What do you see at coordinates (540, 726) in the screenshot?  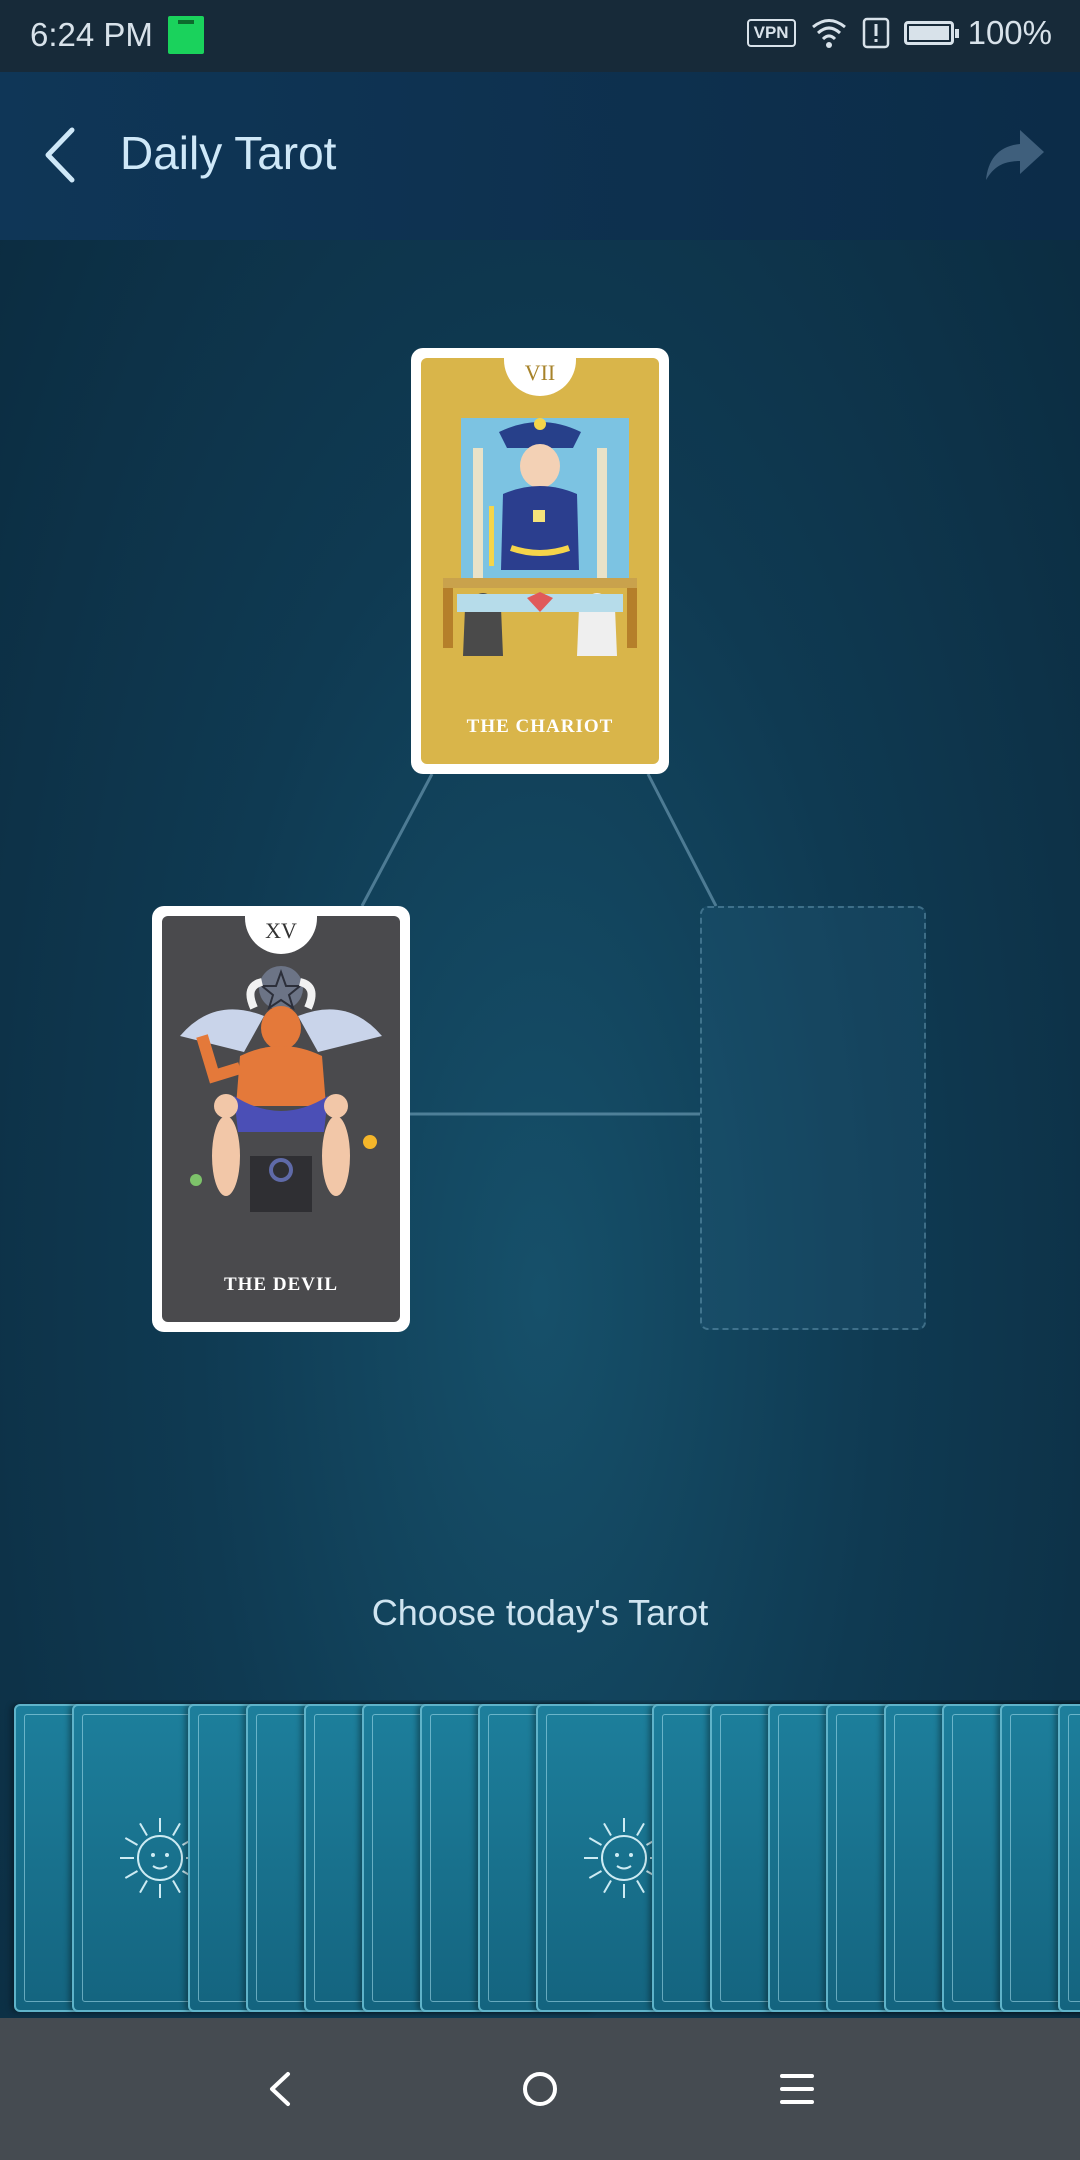 I see `card-name: THE CHARIOT` at bounding box center [540, 726].